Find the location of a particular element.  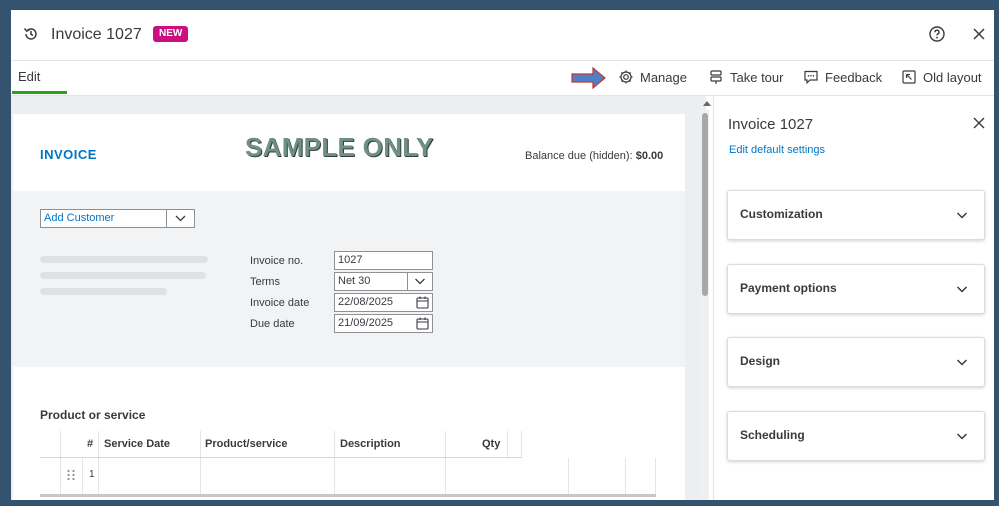

new-badge: NEW is located at coordinates (171, 34).